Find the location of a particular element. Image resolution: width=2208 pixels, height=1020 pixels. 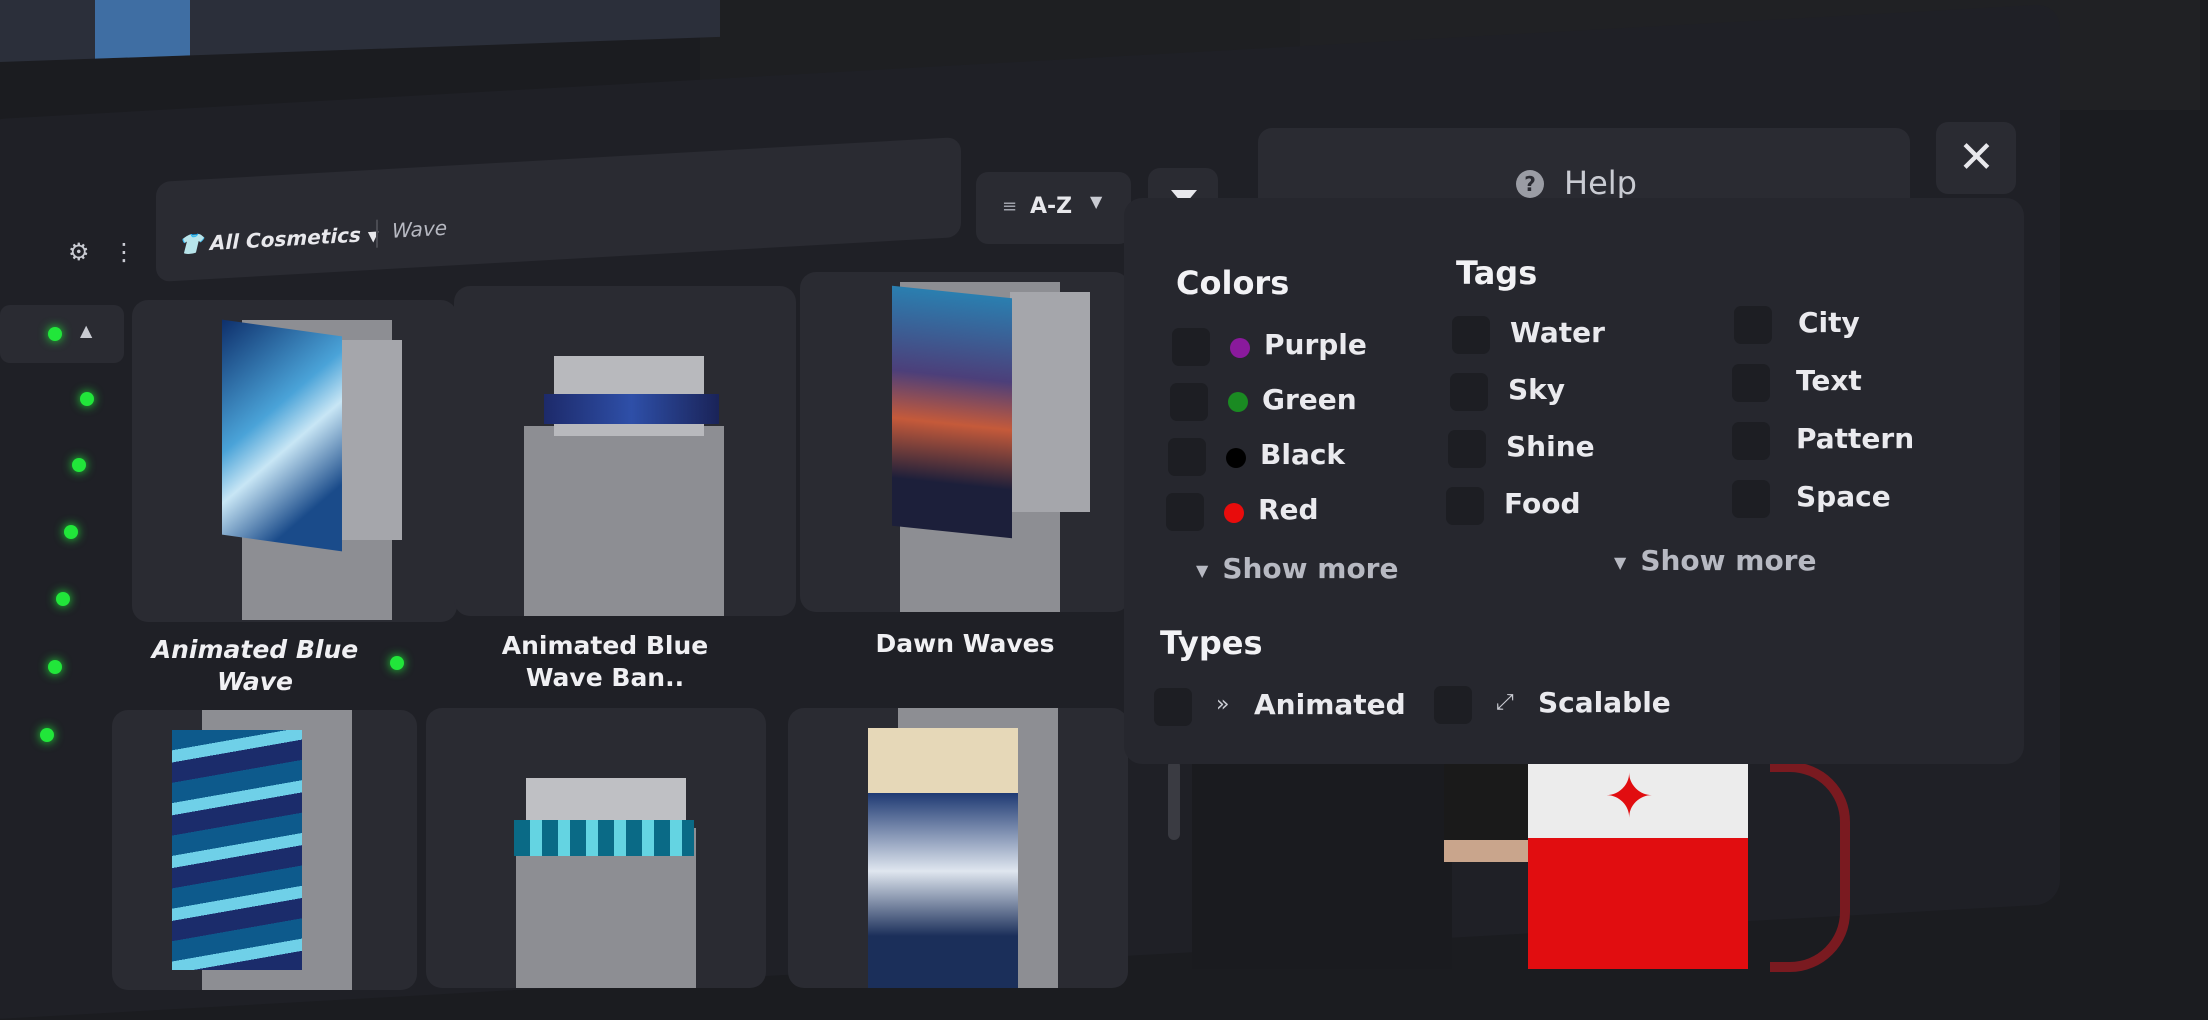

close-icon: ✕ is located at coordinates (1976, 157).